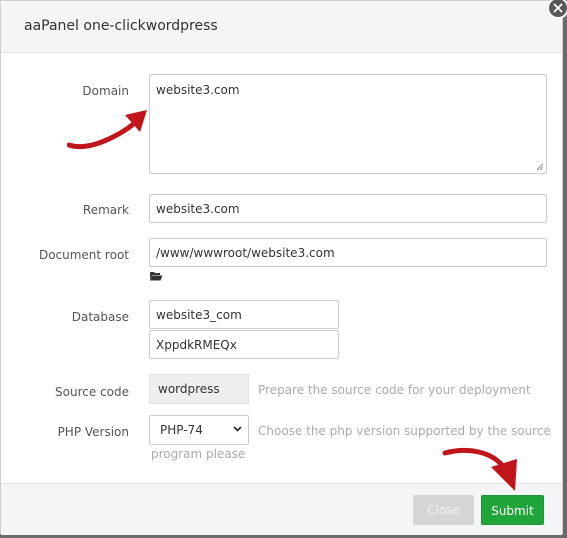 The height and width of the screenshot is (538, 567). I want to click on resize-grip-icon, so click(540, 167).